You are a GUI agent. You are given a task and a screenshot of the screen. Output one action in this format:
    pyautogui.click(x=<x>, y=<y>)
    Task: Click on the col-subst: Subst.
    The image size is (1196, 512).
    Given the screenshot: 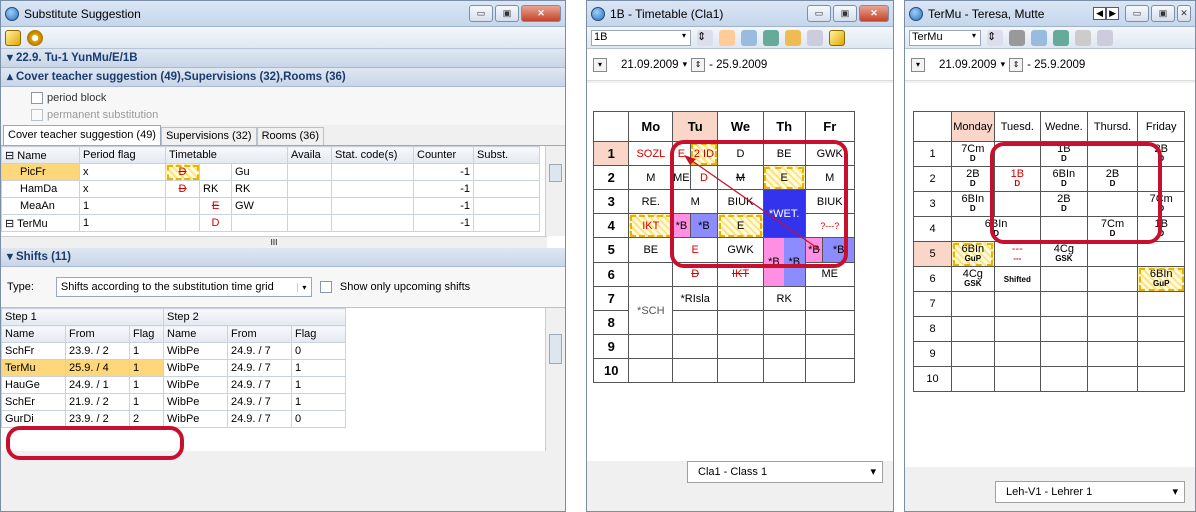 What is the action you would take?
    pyautogui.click(x=506, y=155)
    